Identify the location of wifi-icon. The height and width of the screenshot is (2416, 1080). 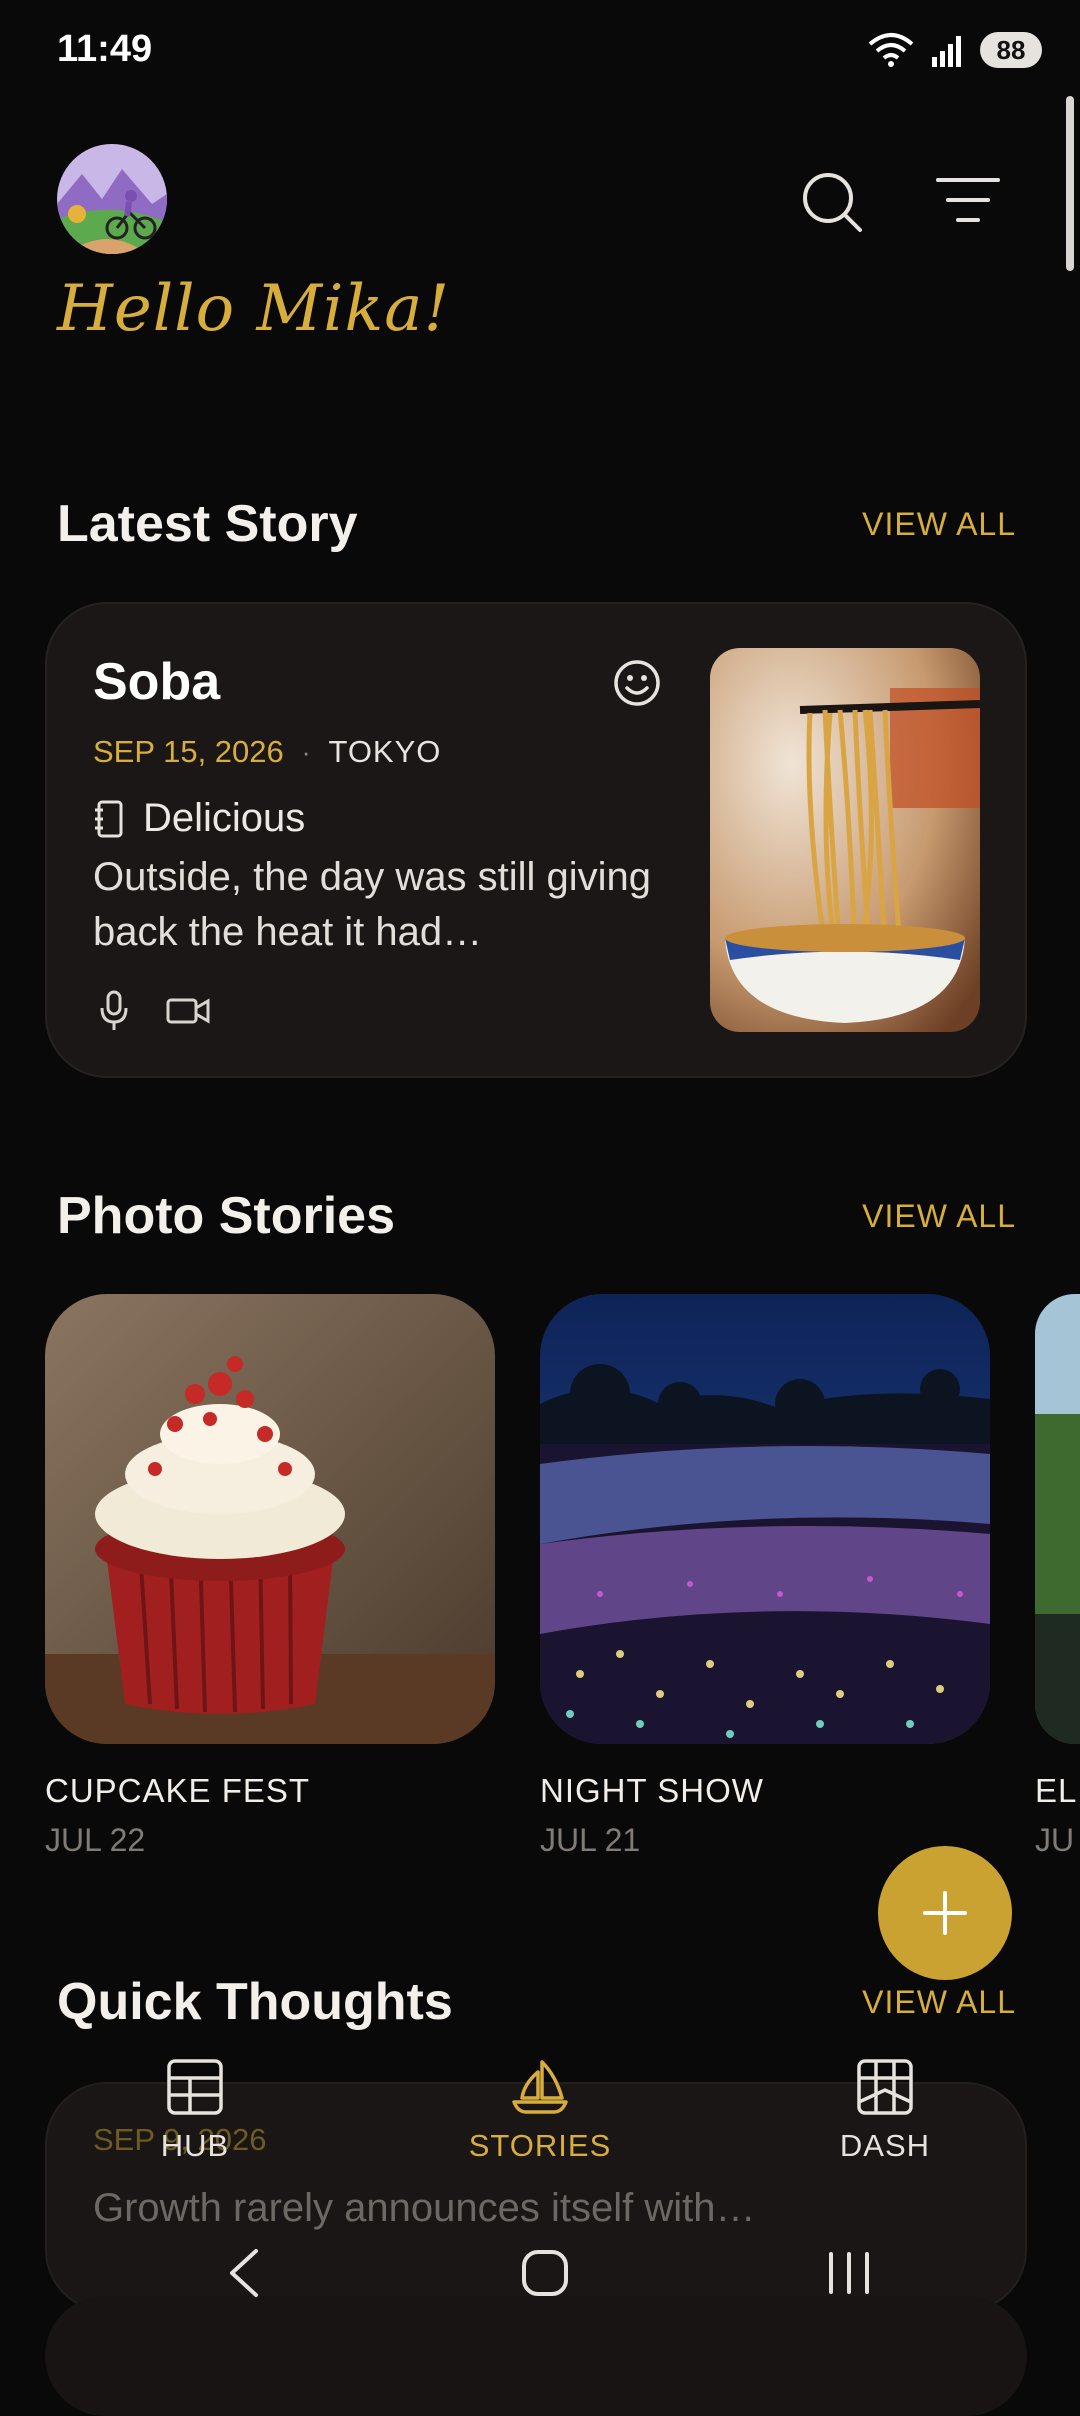
(891, 50).